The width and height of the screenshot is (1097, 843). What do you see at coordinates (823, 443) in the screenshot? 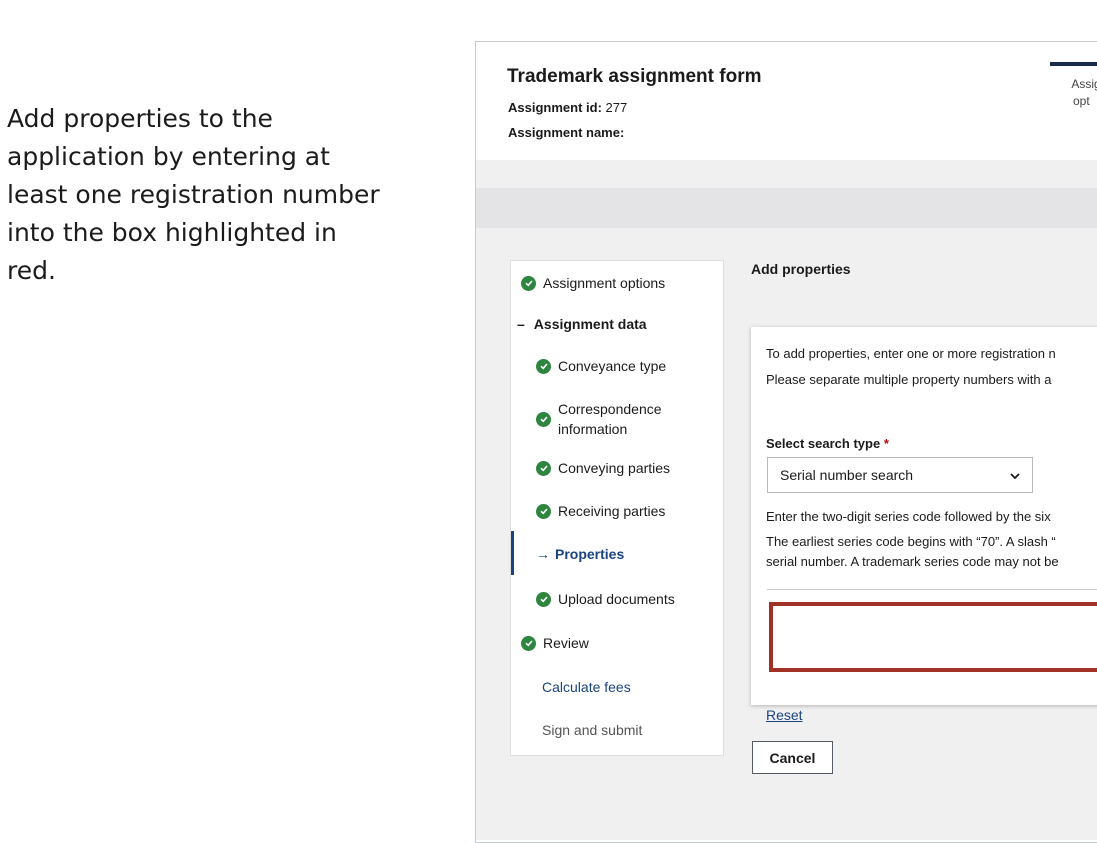
I see `search-type-label-text: Select search type` at bounding box center [823, 443].